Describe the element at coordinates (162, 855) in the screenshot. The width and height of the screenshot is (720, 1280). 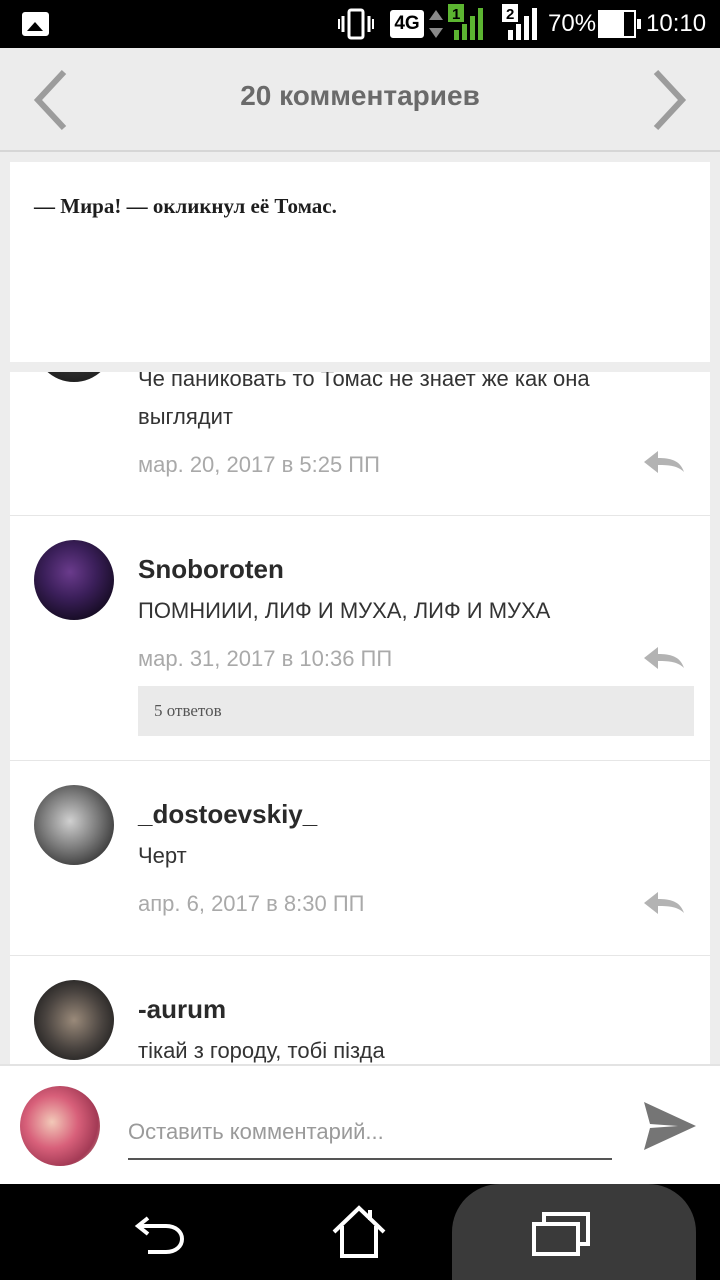
I see `comment-text: Черт` at that location.